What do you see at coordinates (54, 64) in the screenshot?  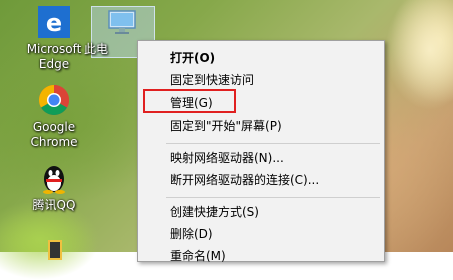 I see `label-line: Edge` at bounding box center [54, 64].